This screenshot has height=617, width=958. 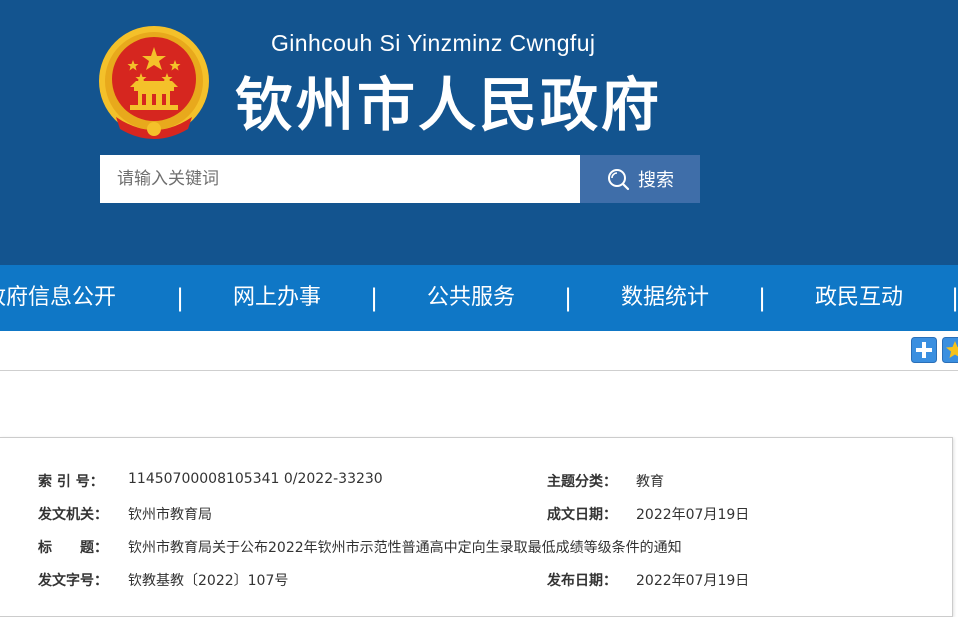 I want to click on search-button: 搜索, so click(x=640, y=179).